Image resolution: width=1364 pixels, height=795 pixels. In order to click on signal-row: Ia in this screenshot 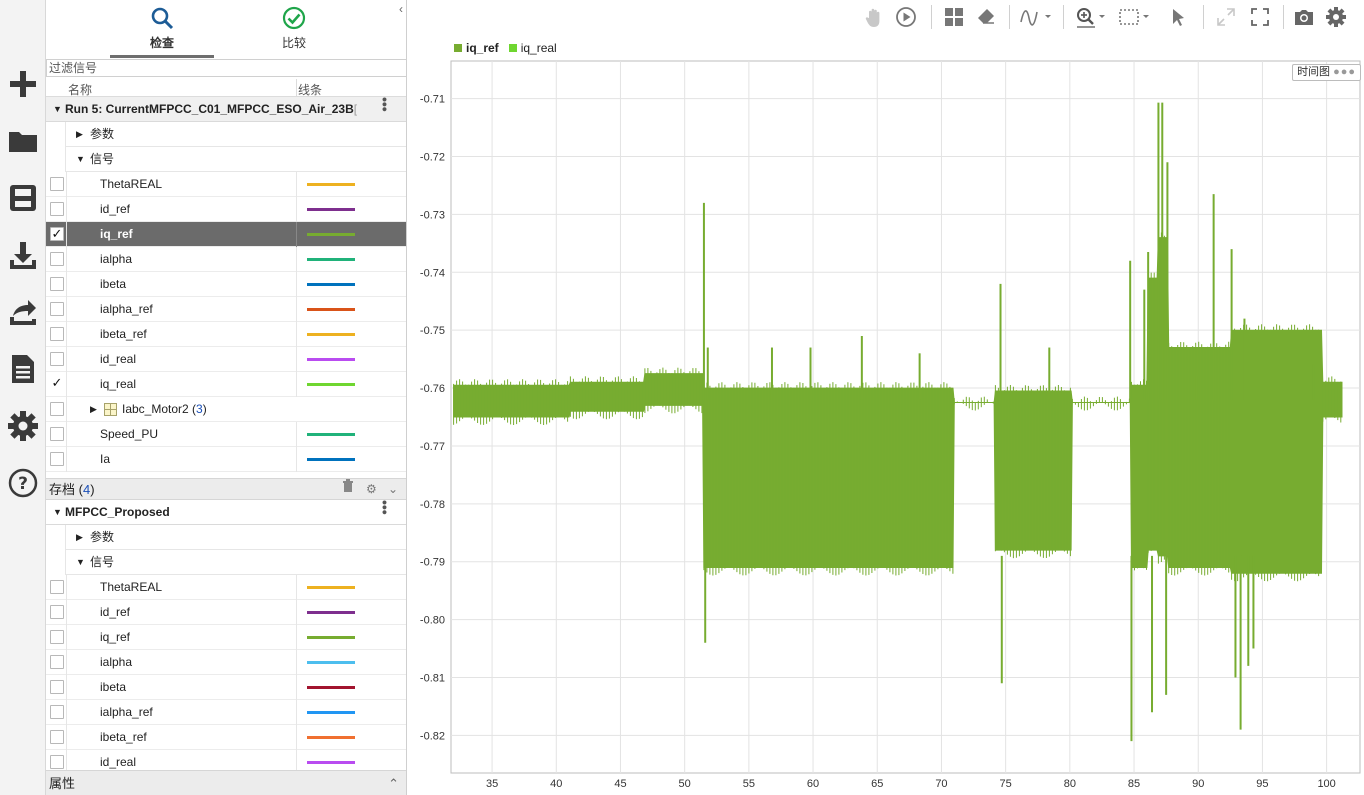, I will do `click(226, 459)`.